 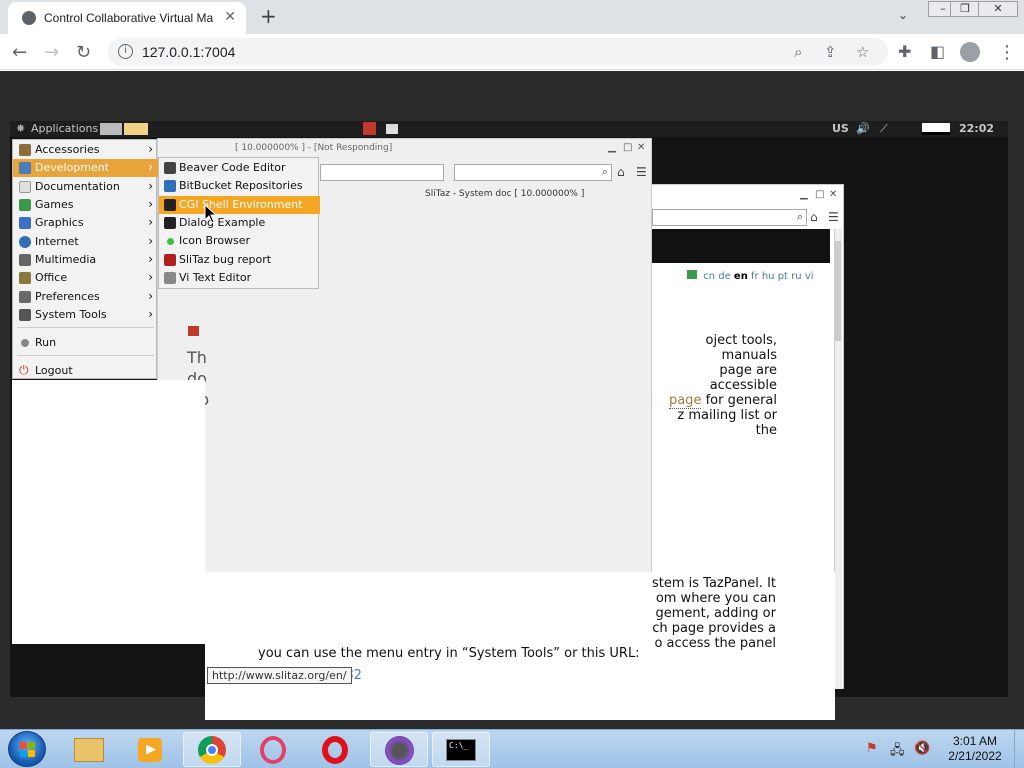 What do you see at coordinates (239, 205) in the screenshot?
I see `submenu-item-cgi-shell: CGI Shell Environment` at bounding box center [239, 205].